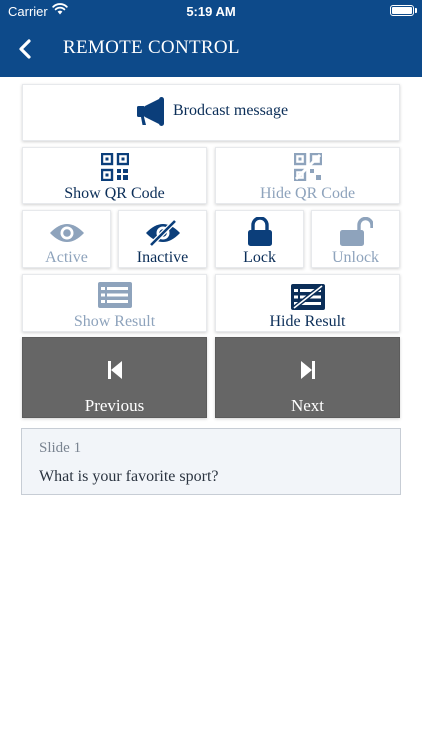 Image resolution: width=422 pixels, height=750 pixels. I want to click on hide-results-icon, so click(307, 297).